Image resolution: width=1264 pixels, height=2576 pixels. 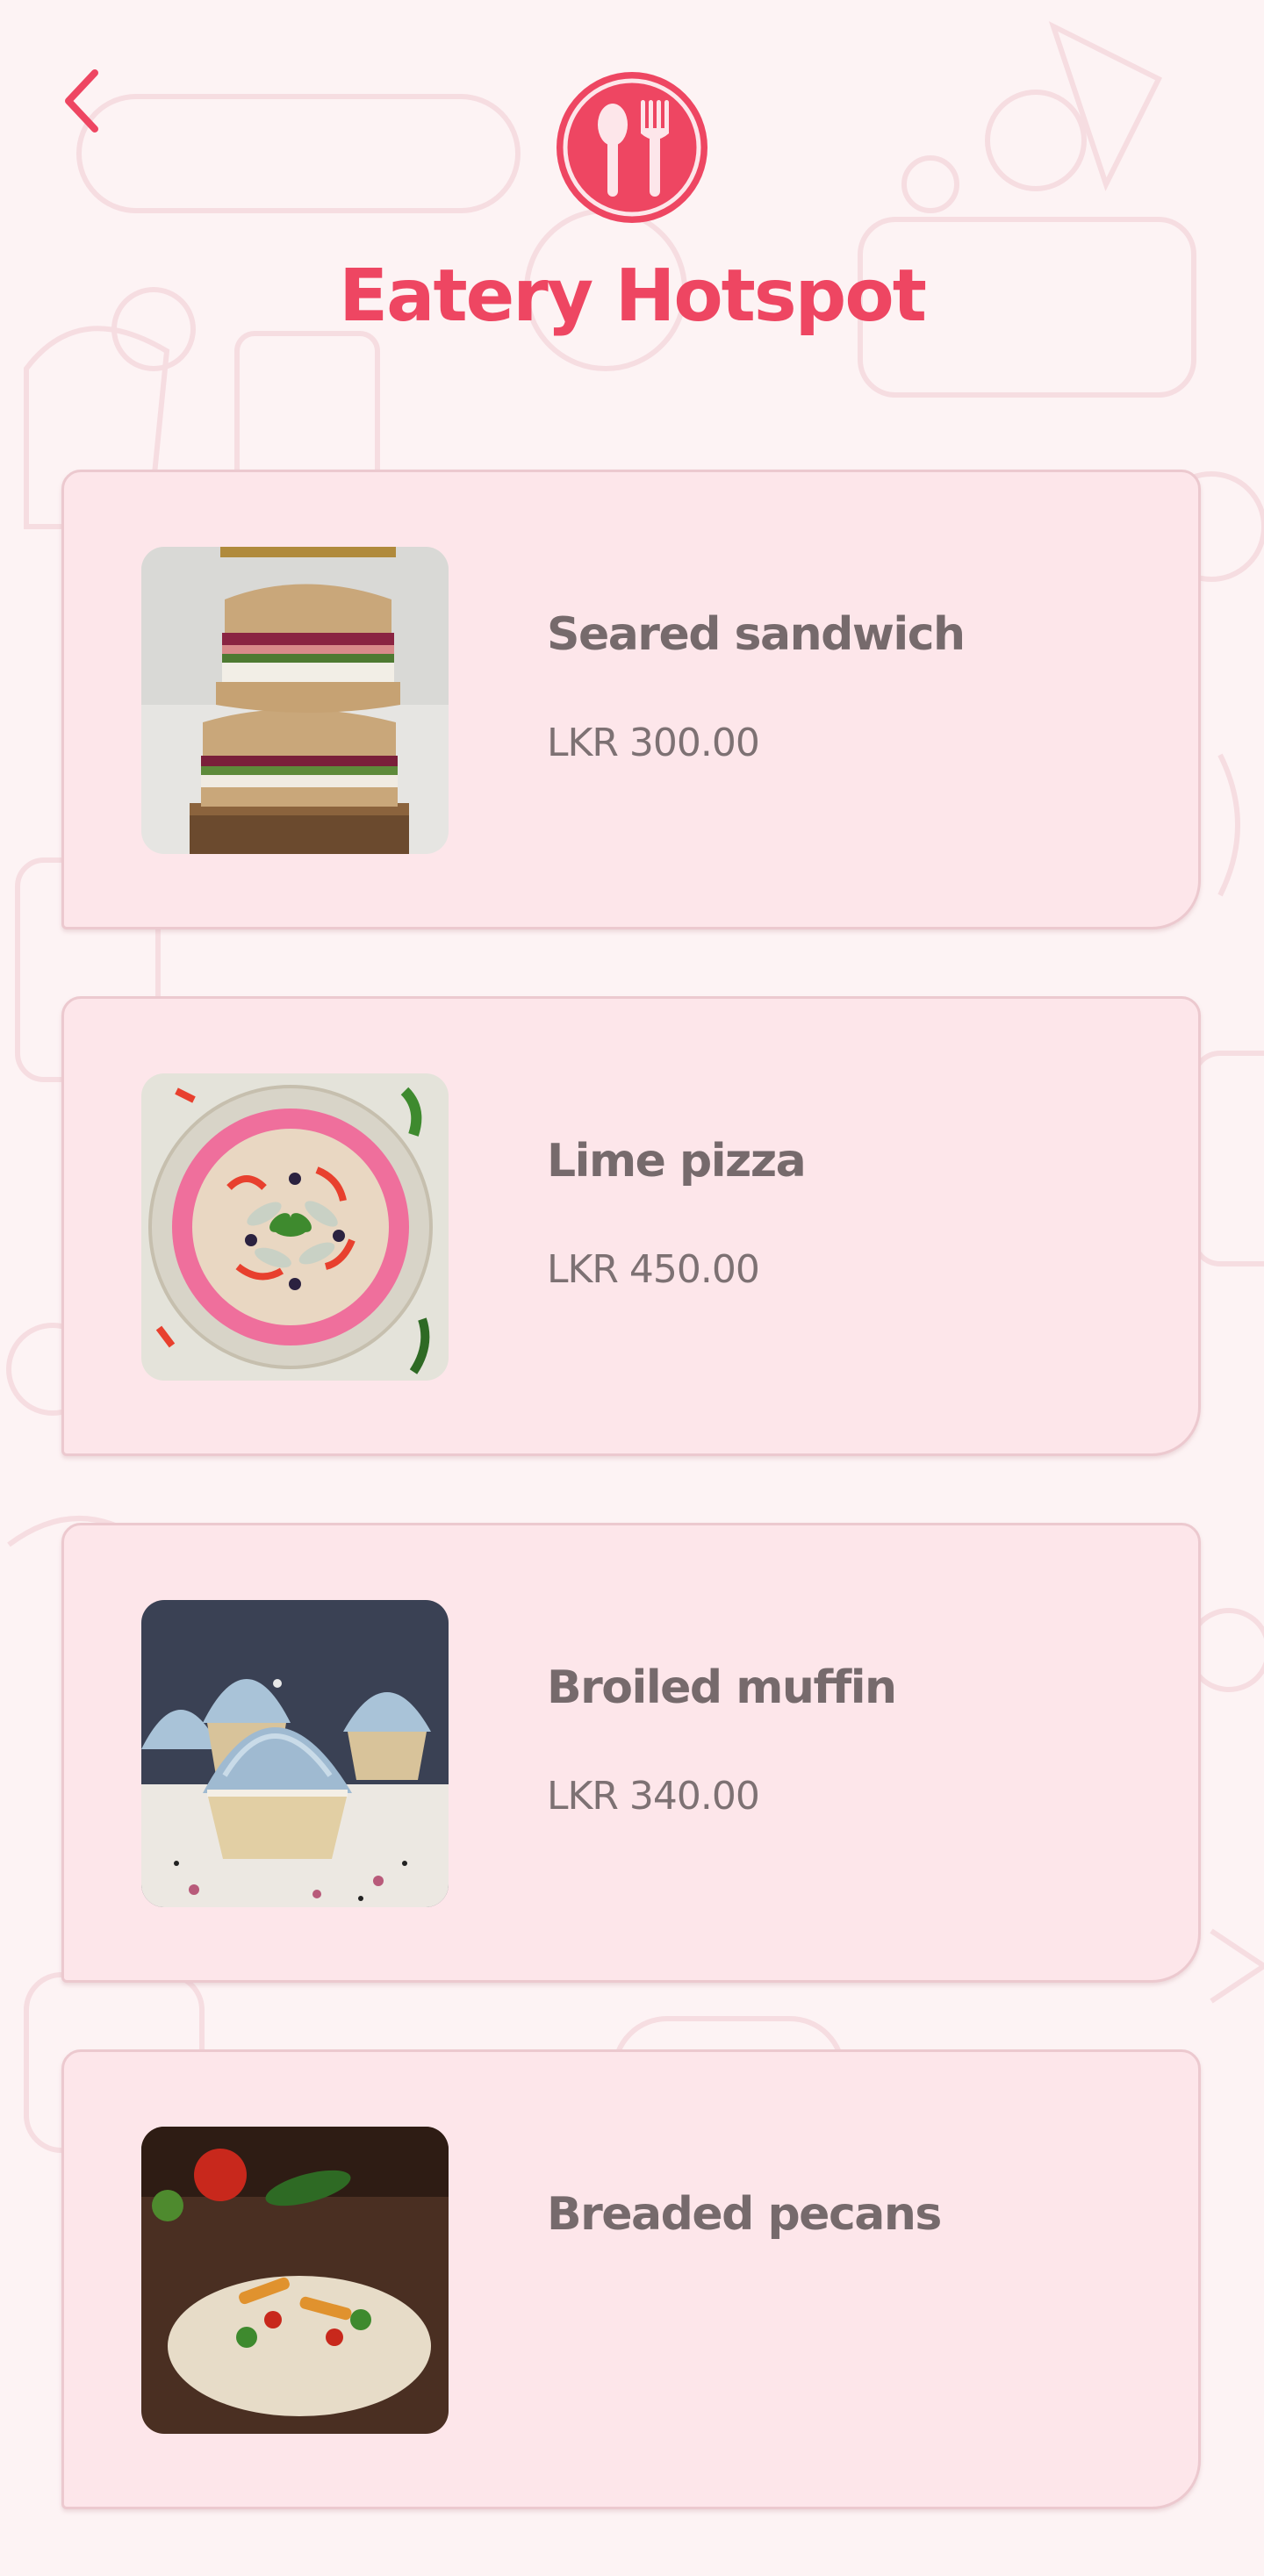 I want to click on menu-item-name: Seared sandwich, so click(x=756, y=634).